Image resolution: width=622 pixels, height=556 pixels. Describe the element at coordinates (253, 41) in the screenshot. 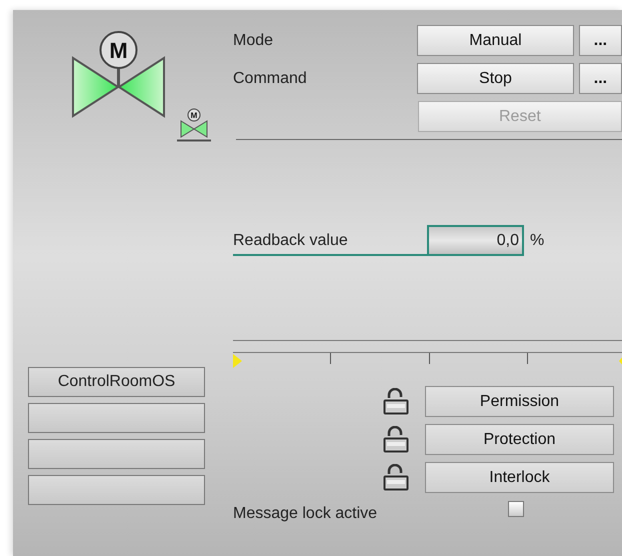

I see `mode-label: Mode` at that location.